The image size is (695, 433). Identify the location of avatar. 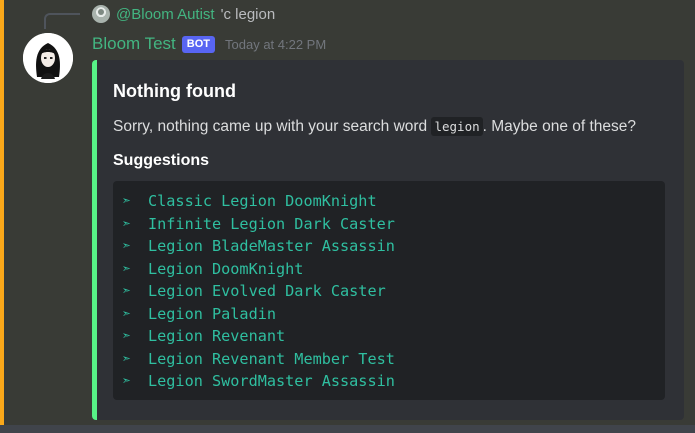
(48, 58).